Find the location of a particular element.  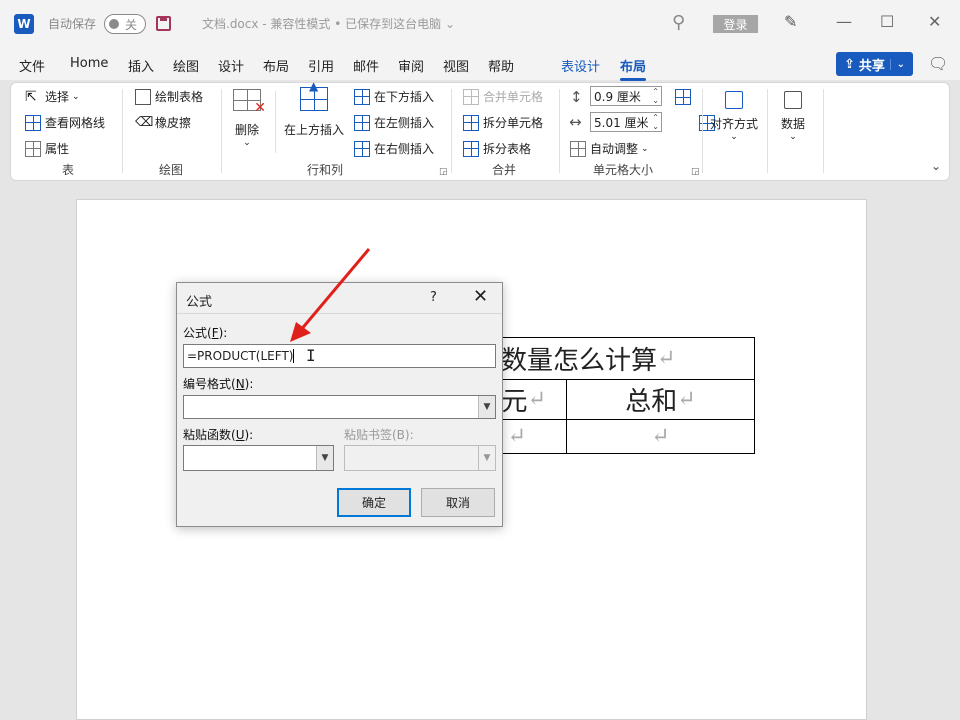

collapse-ribbon-icon: ⌄ is located at coordinates (936, 166).